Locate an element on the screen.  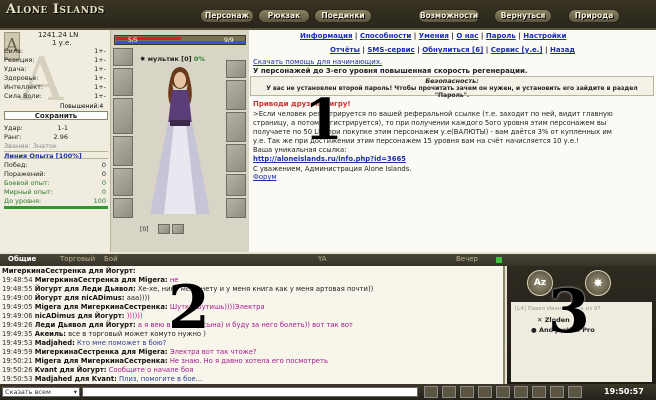
chat-nick: Йогурт для nicADimus: is located at coordinates (80, 298).